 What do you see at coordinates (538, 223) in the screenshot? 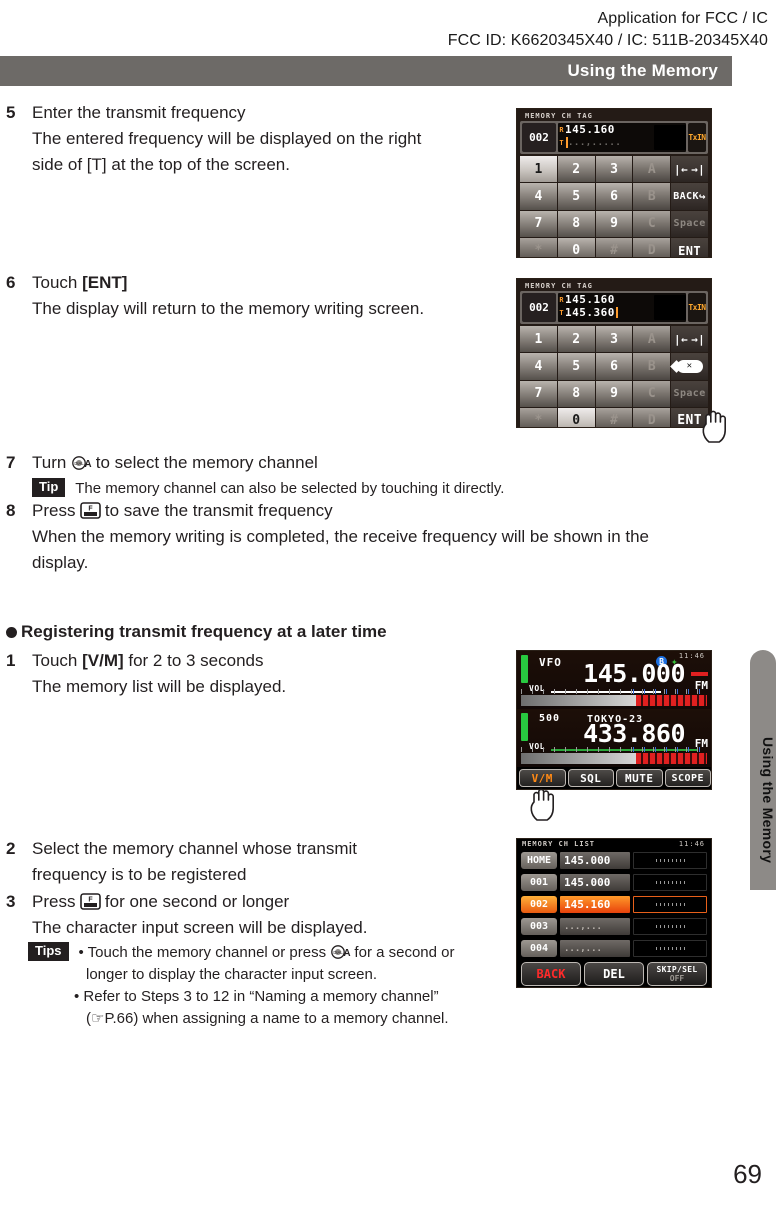
I see `keypad-1-key-7: 7` at bounding box center [538, 223].